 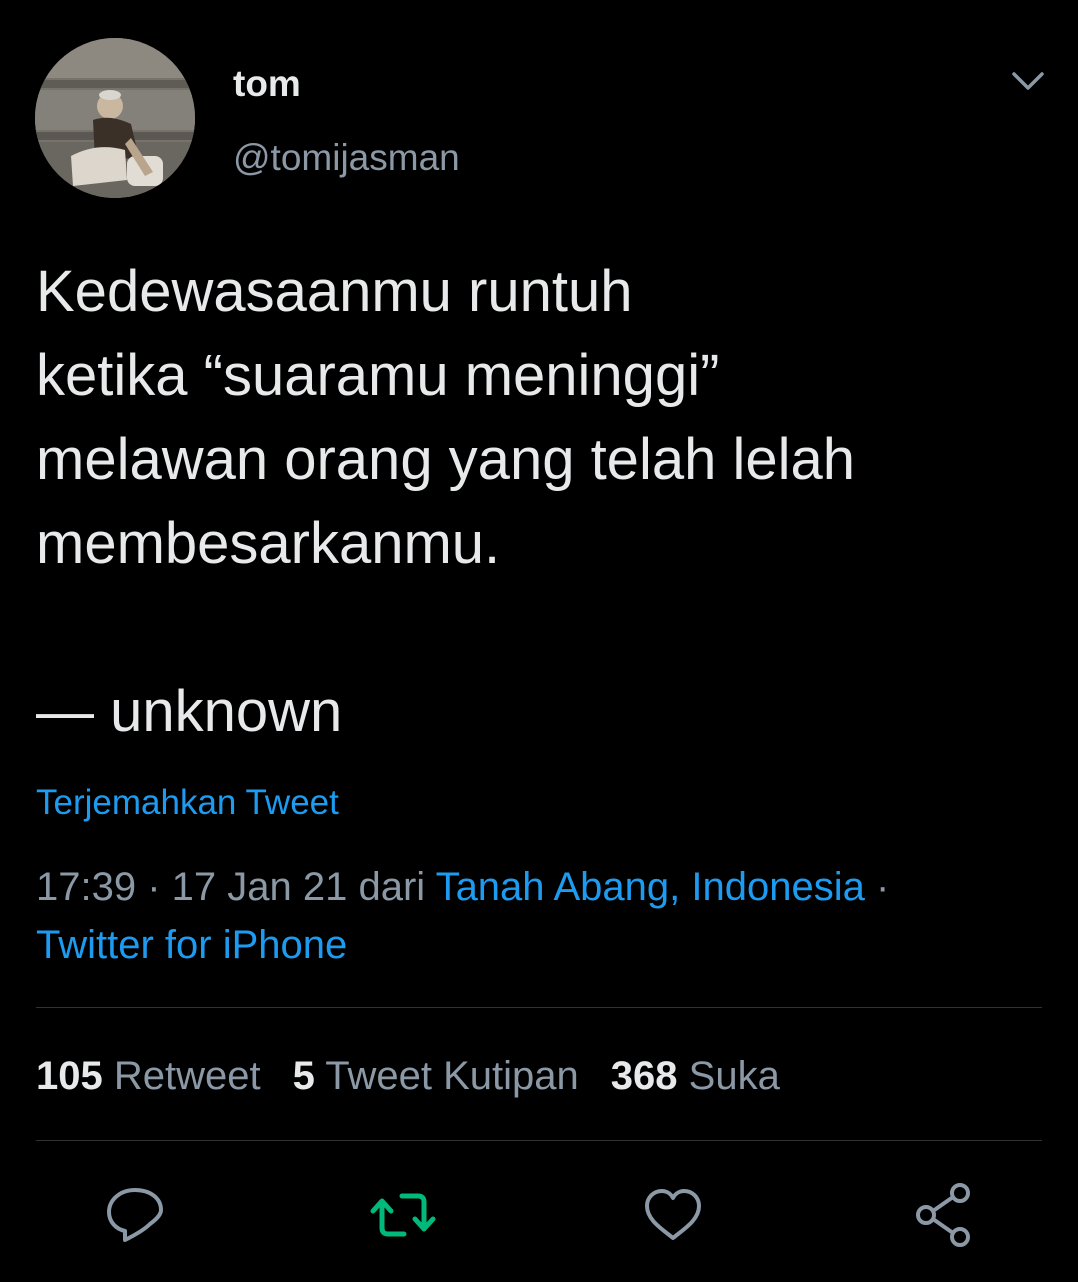 I want to click on chevron-down-icon, so click(x=1028, y=81).